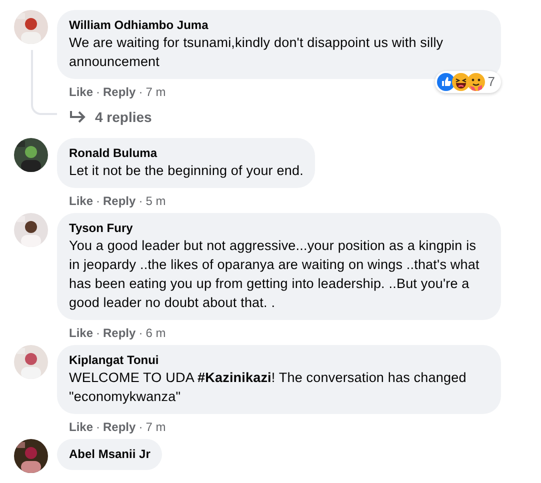 The height and width of the screenshot is (483, 541). Describe the element at coordinates (113, 153) in the screenshot. I see `author-name: Ronald Buluma` at that location.